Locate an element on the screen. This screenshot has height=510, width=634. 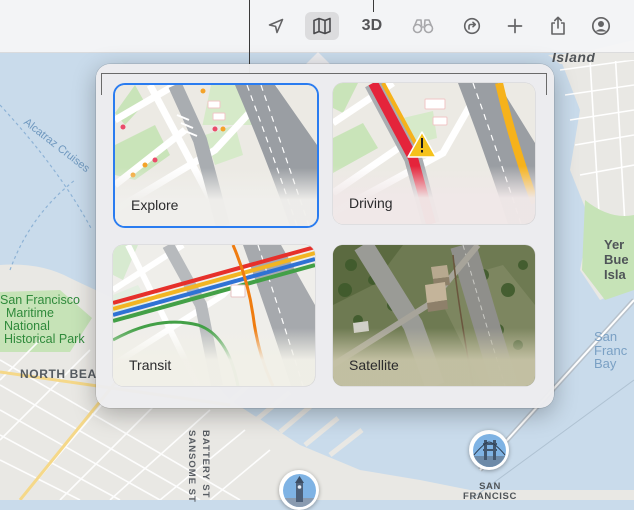
map-style-explore-label: Explore is located at coordinates (155, 205).